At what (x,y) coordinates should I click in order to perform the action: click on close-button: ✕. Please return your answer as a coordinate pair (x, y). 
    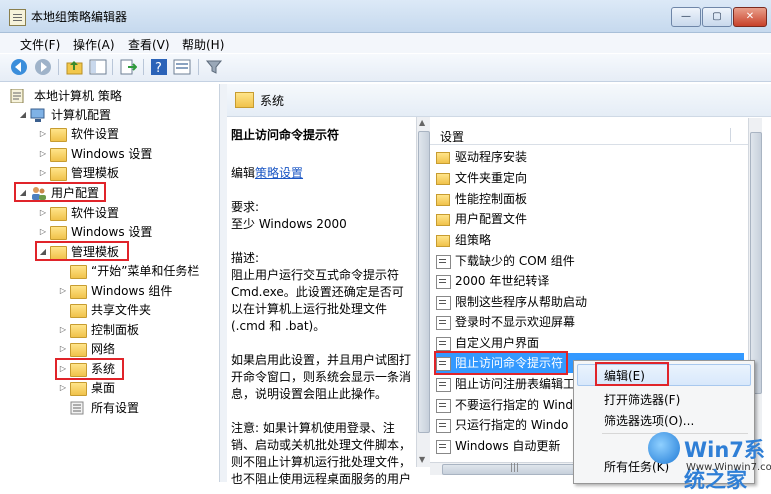
    Looking at the image, I should click on (750, 17).